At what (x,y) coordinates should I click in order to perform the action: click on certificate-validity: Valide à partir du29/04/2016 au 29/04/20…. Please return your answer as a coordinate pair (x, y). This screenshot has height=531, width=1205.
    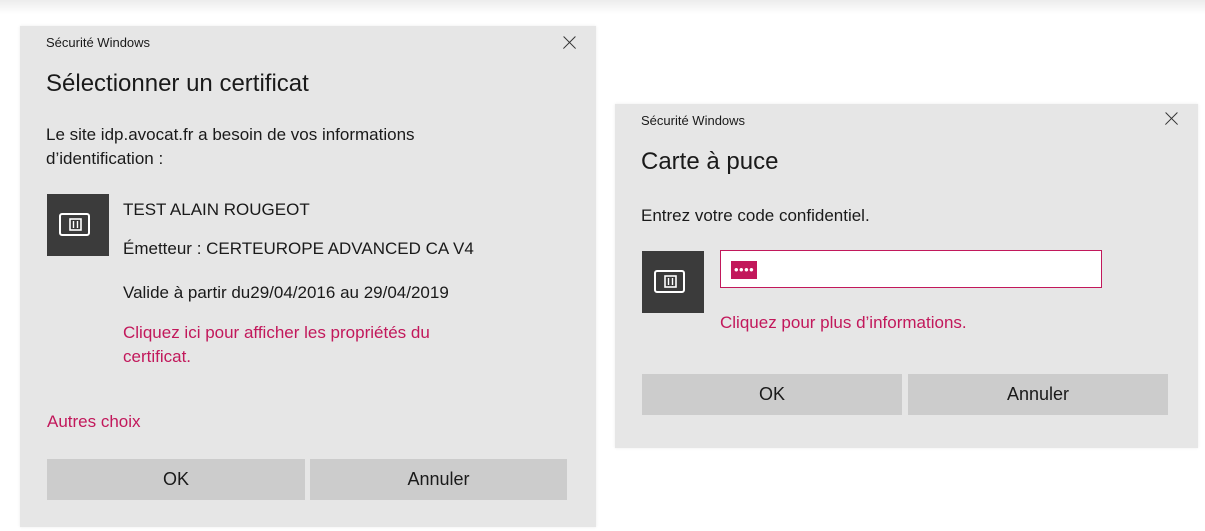
    Looking at the image, I should click on (286, 292).